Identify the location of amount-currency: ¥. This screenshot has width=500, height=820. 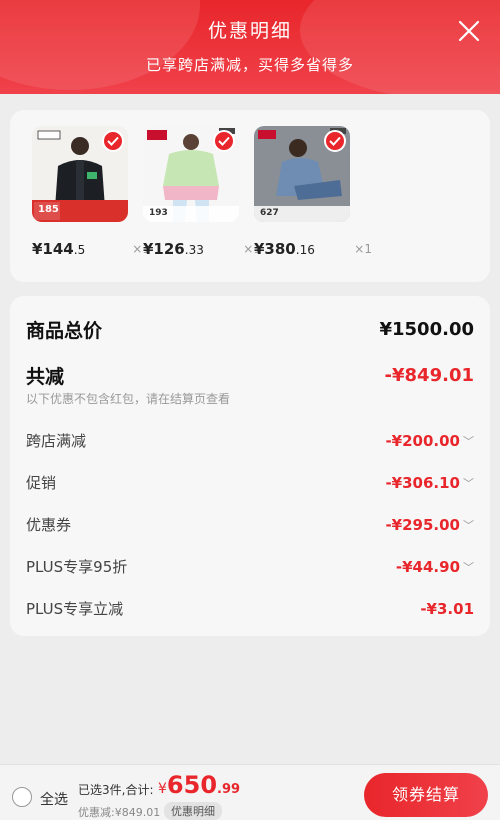
(162, 789).